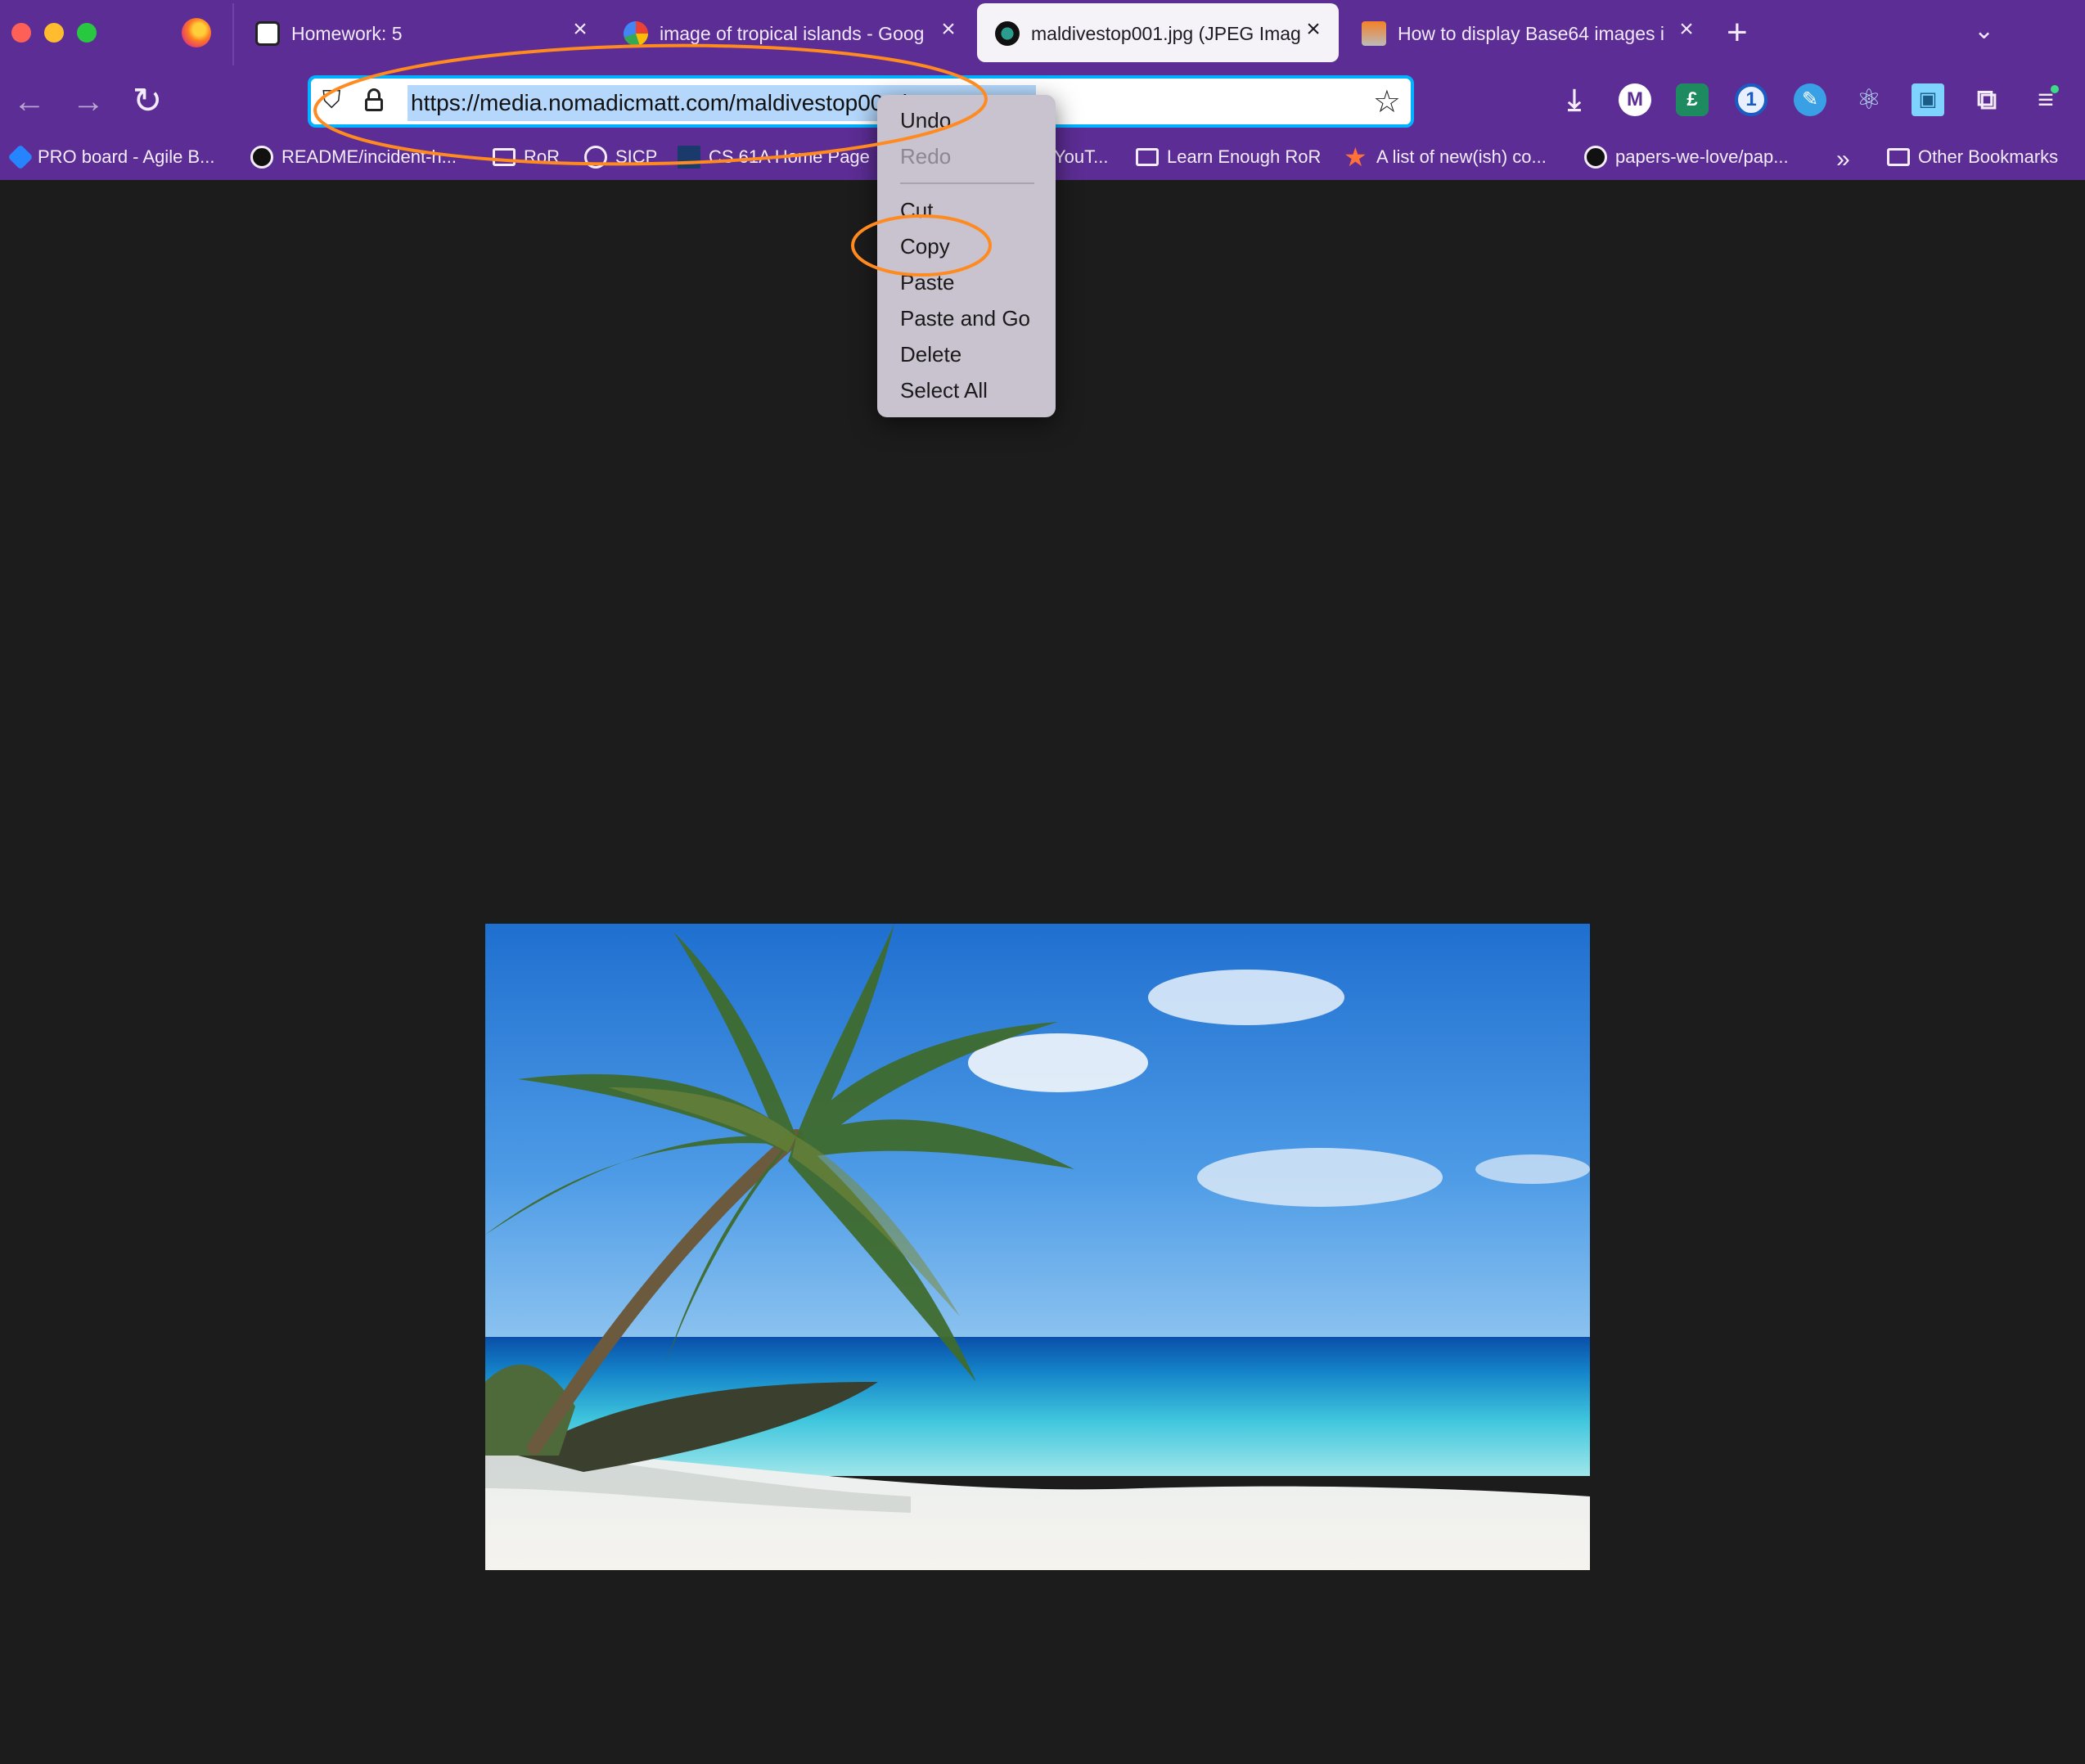  Describe the element at coordinates (1387, 102) in the screenshot. I see `bookmark-star-icon: ☆` at that location.